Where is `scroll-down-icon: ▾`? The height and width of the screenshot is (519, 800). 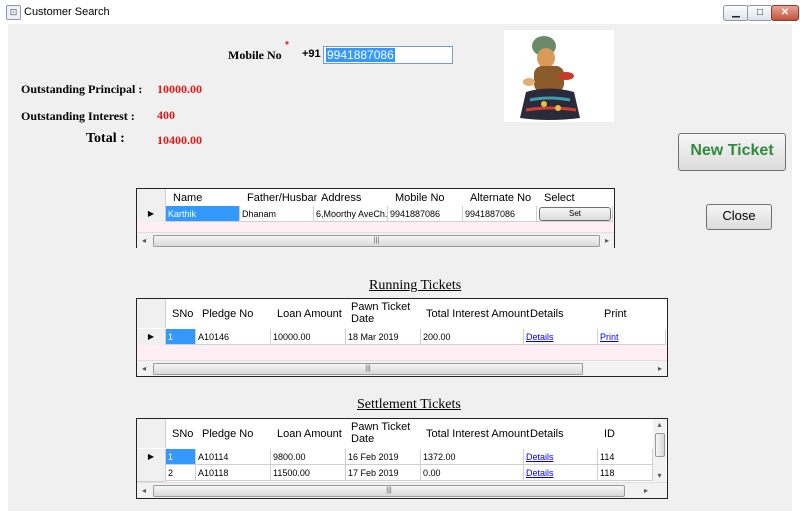 scroll-down-icon: ▾ is located at coordinates (659, 476).